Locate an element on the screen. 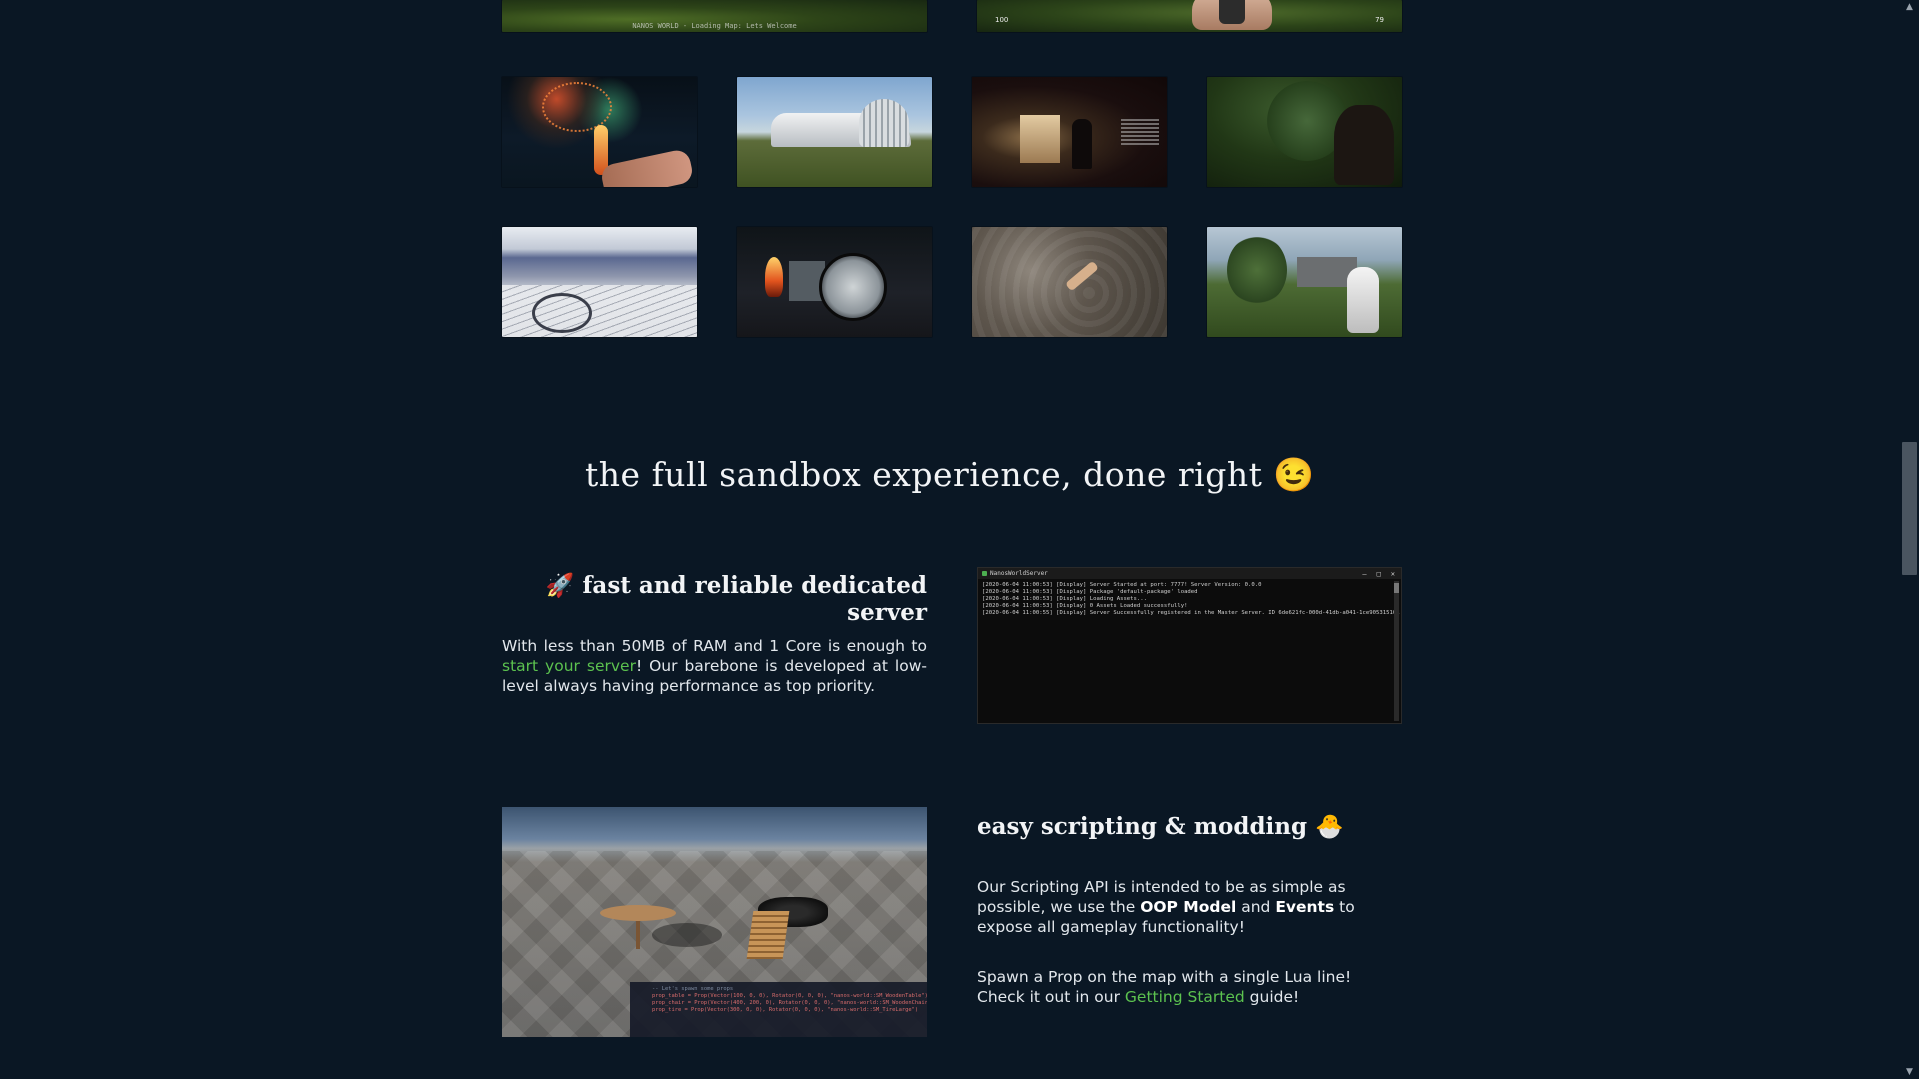 This screenshot has height=1079, width=1919. screenshot-modern-building is located at coordinates (834, 132).